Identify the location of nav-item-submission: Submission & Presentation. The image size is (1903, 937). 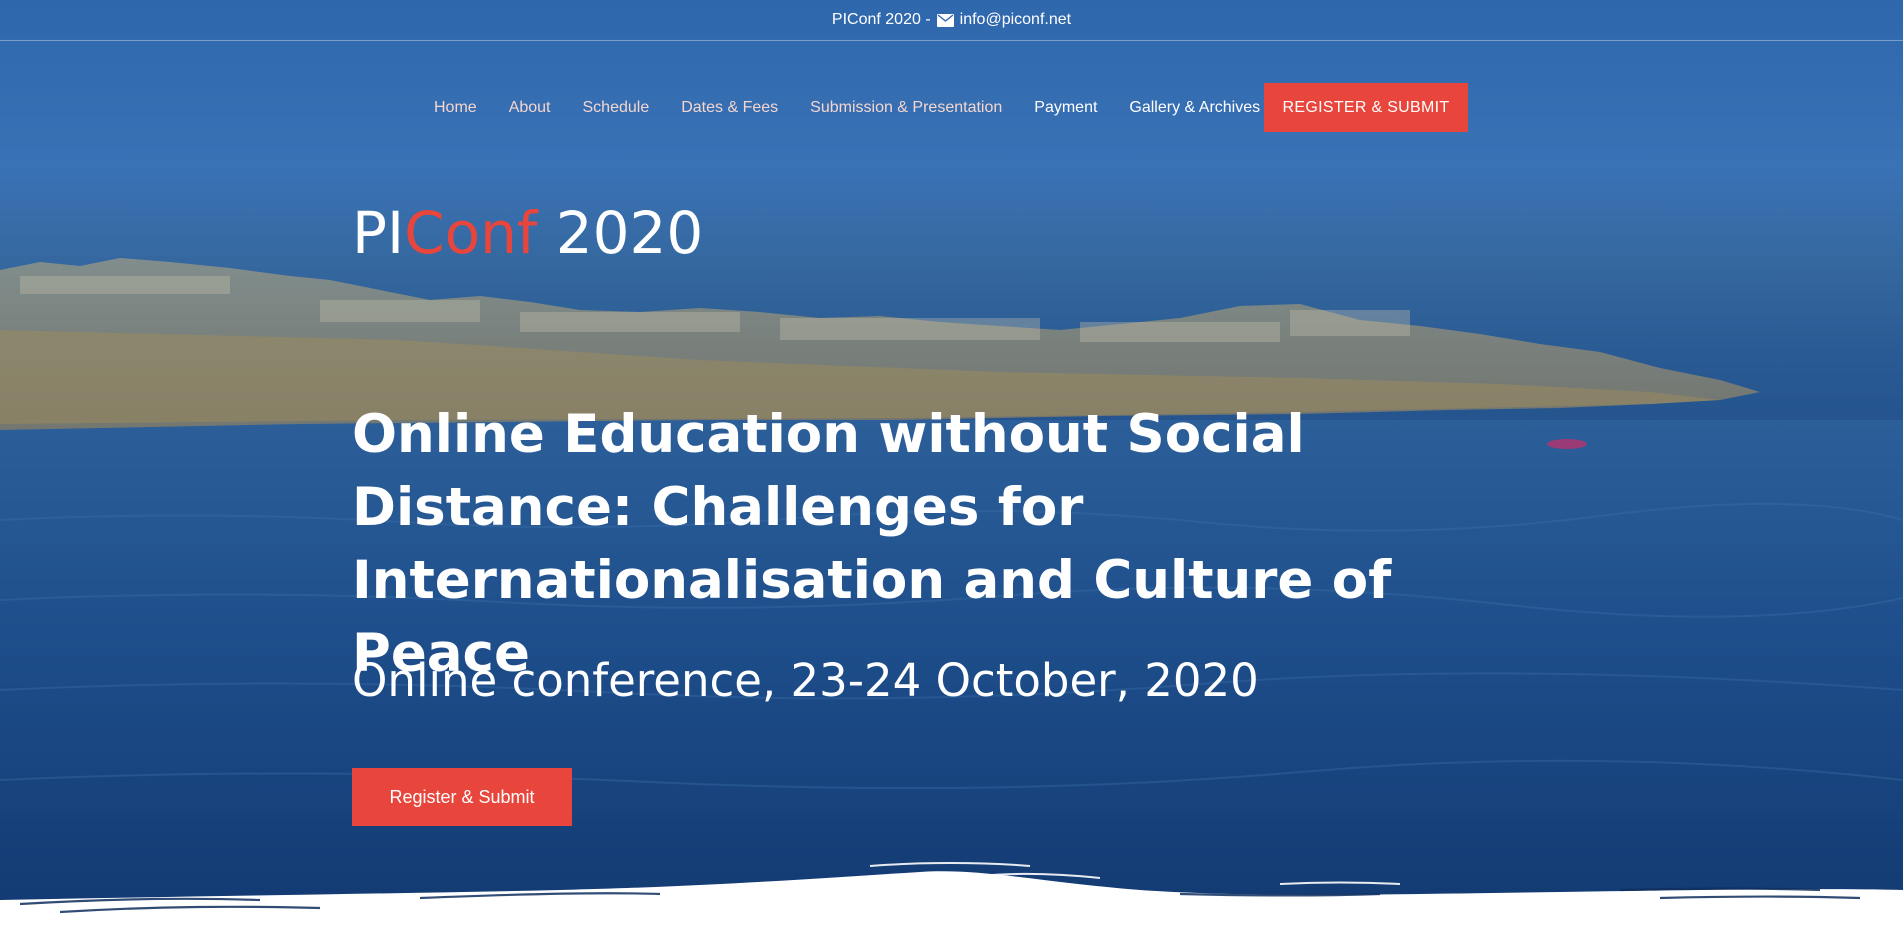
(906, 108).